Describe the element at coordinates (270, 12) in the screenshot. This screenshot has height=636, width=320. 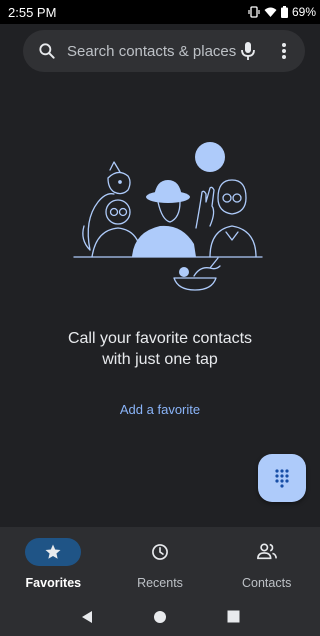
I see `wifi-icon` at that location.